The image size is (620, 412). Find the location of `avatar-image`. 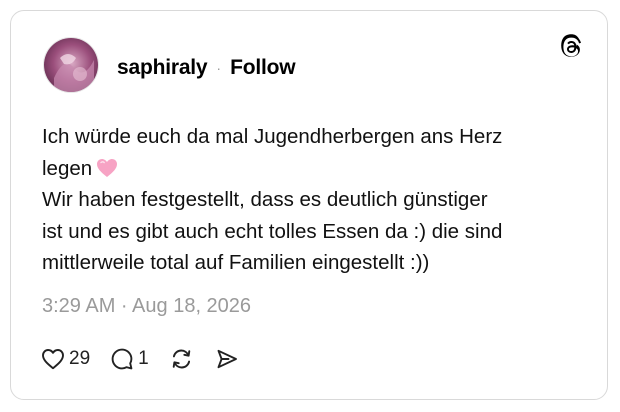

avatar-image is located at coordinates (71, 65).